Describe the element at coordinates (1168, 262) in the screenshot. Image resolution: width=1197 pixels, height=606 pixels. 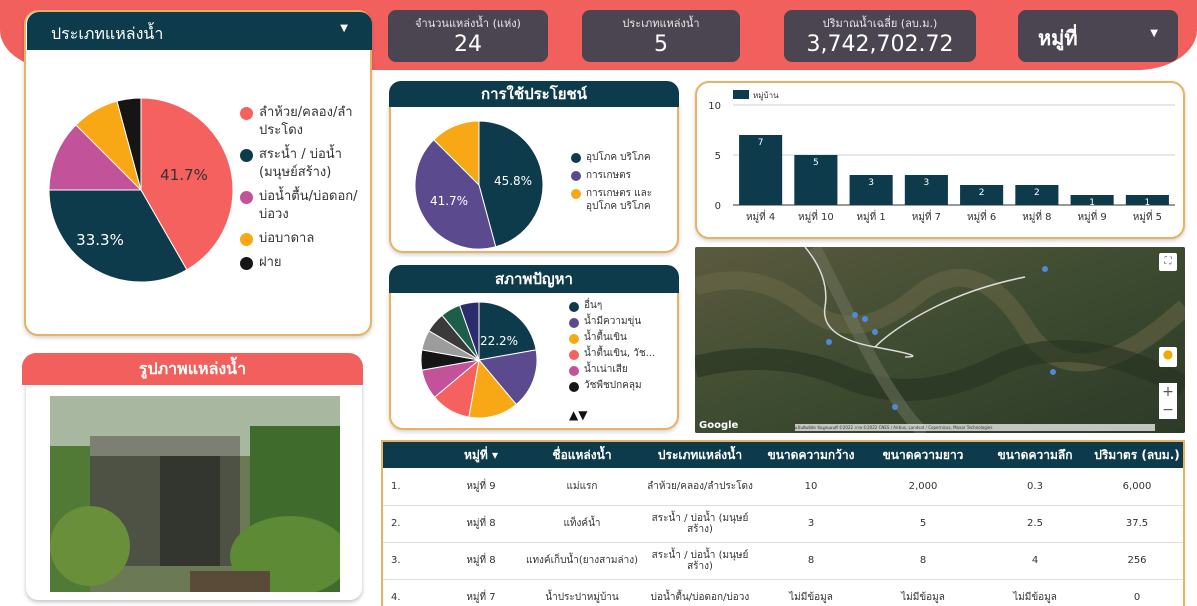
I see `fullscreen-icon: ⛶` at that location.